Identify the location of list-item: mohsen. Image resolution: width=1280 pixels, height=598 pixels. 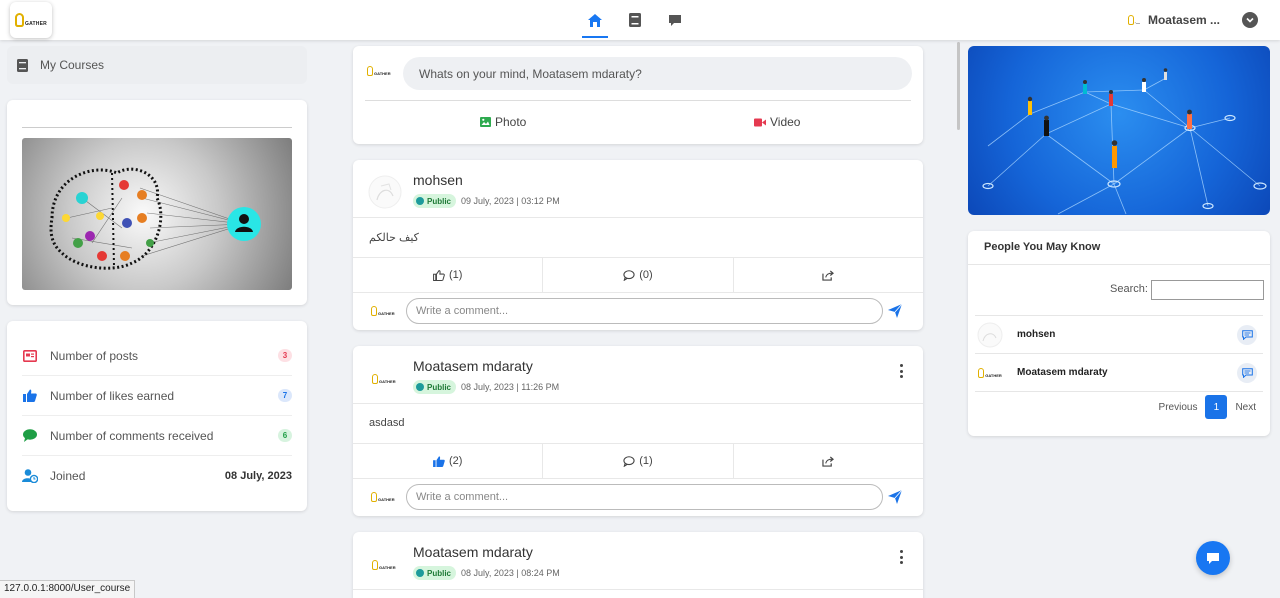
(1119, 334).